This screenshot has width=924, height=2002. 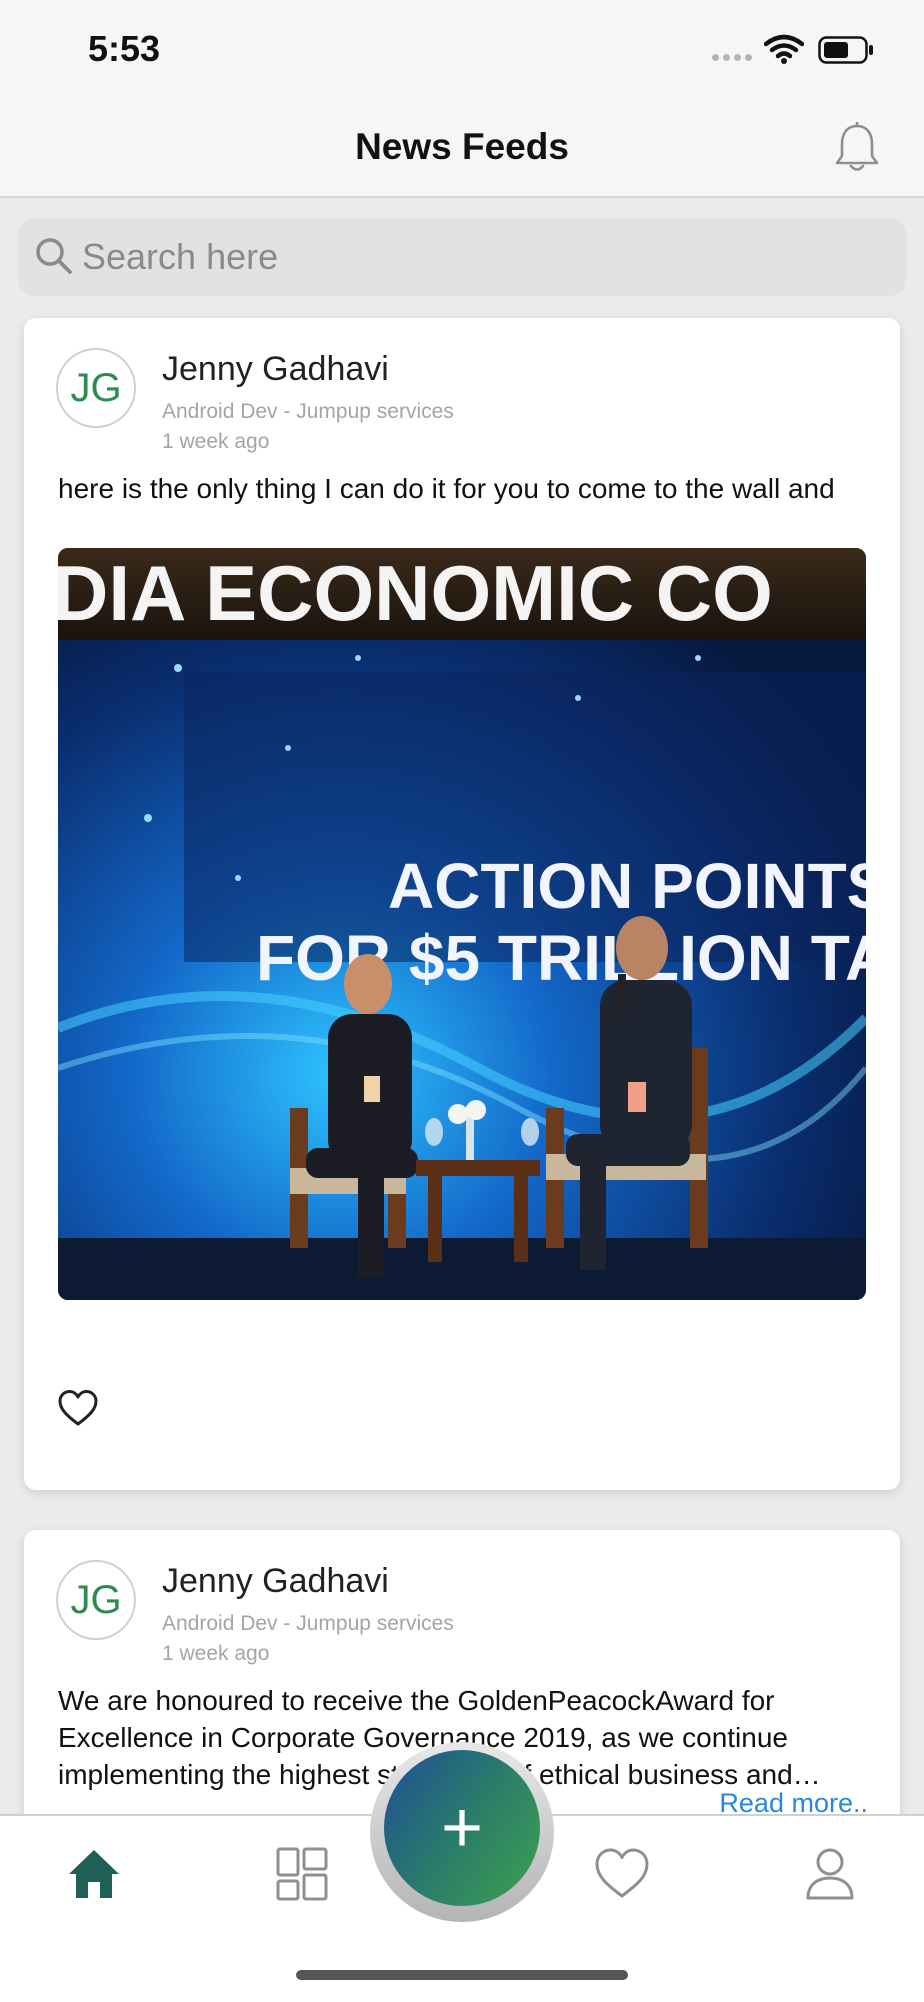 What do you see at coordinates (462, 1975) in the screenshot?
I see `home-indicator` at bounding box center [462, 1975].